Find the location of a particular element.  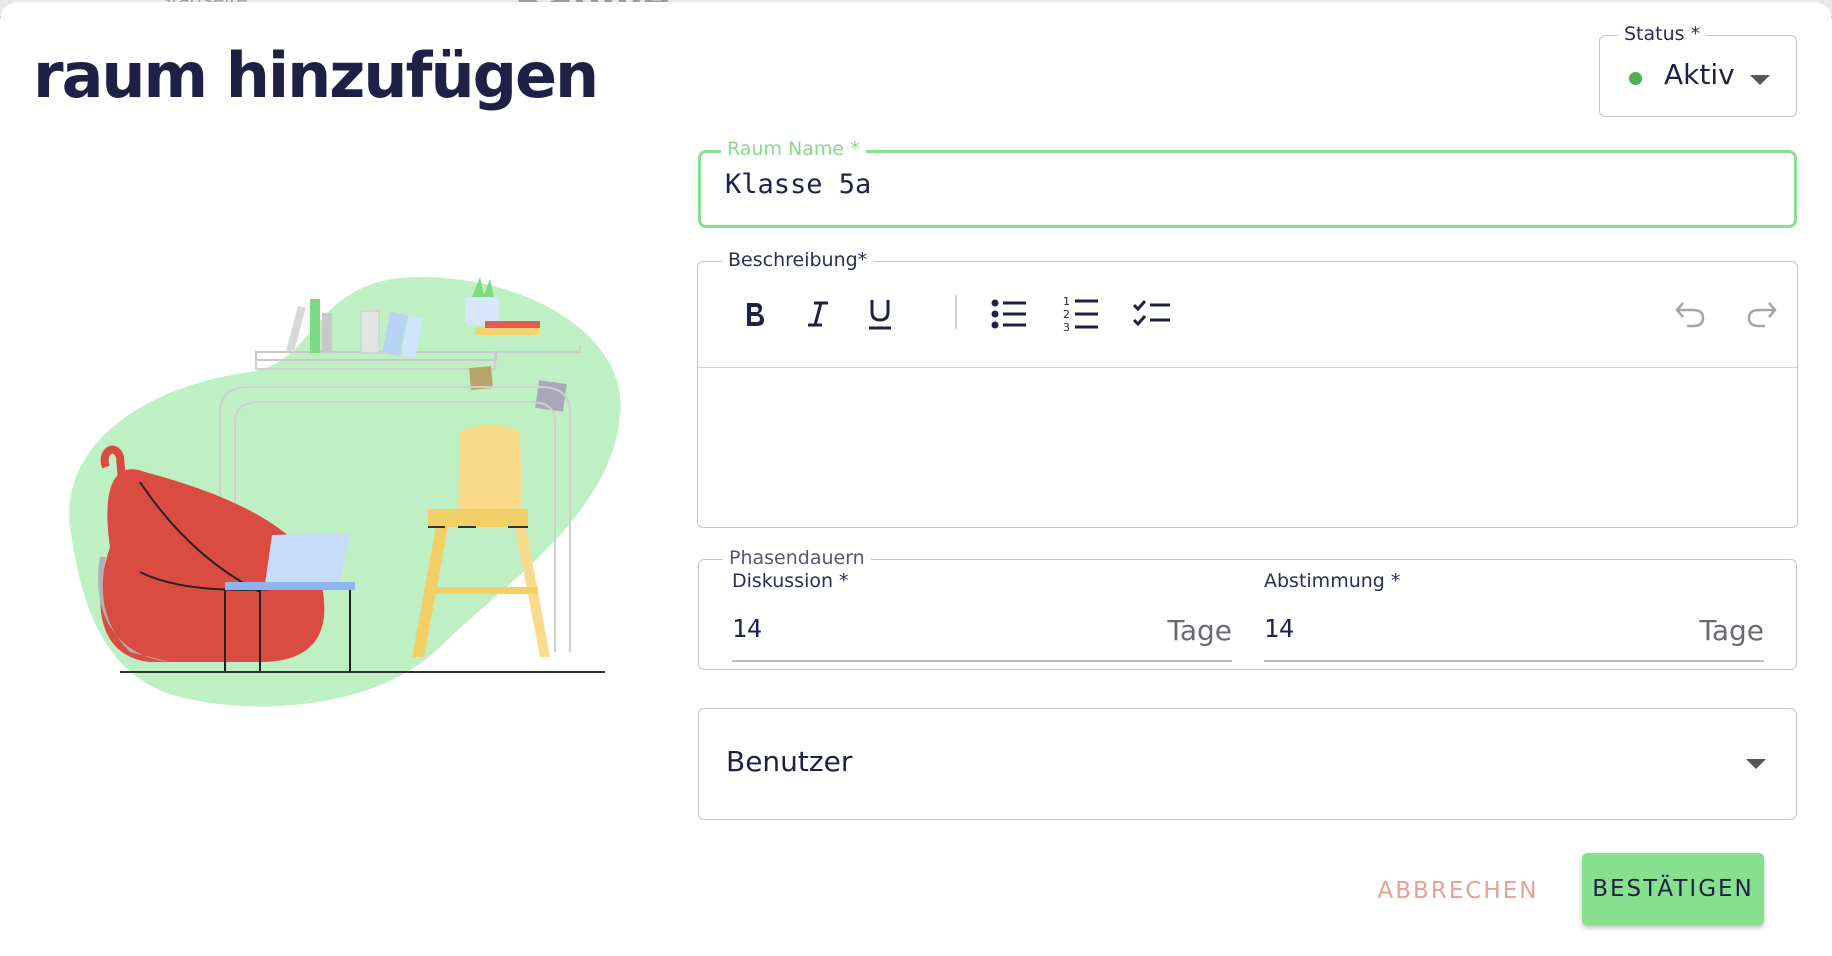

bold-button is located at coordinates (755, 314).